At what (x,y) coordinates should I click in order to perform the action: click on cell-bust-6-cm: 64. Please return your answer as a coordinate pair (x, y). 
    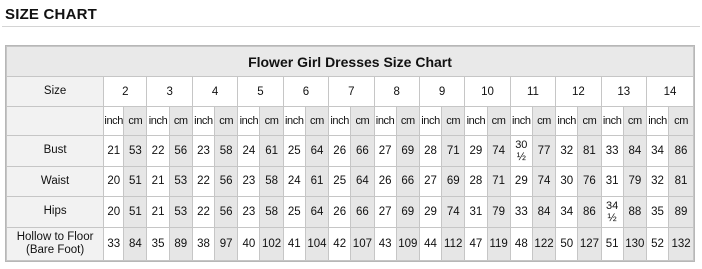
    Looking at the image, I should click on (317, 151).